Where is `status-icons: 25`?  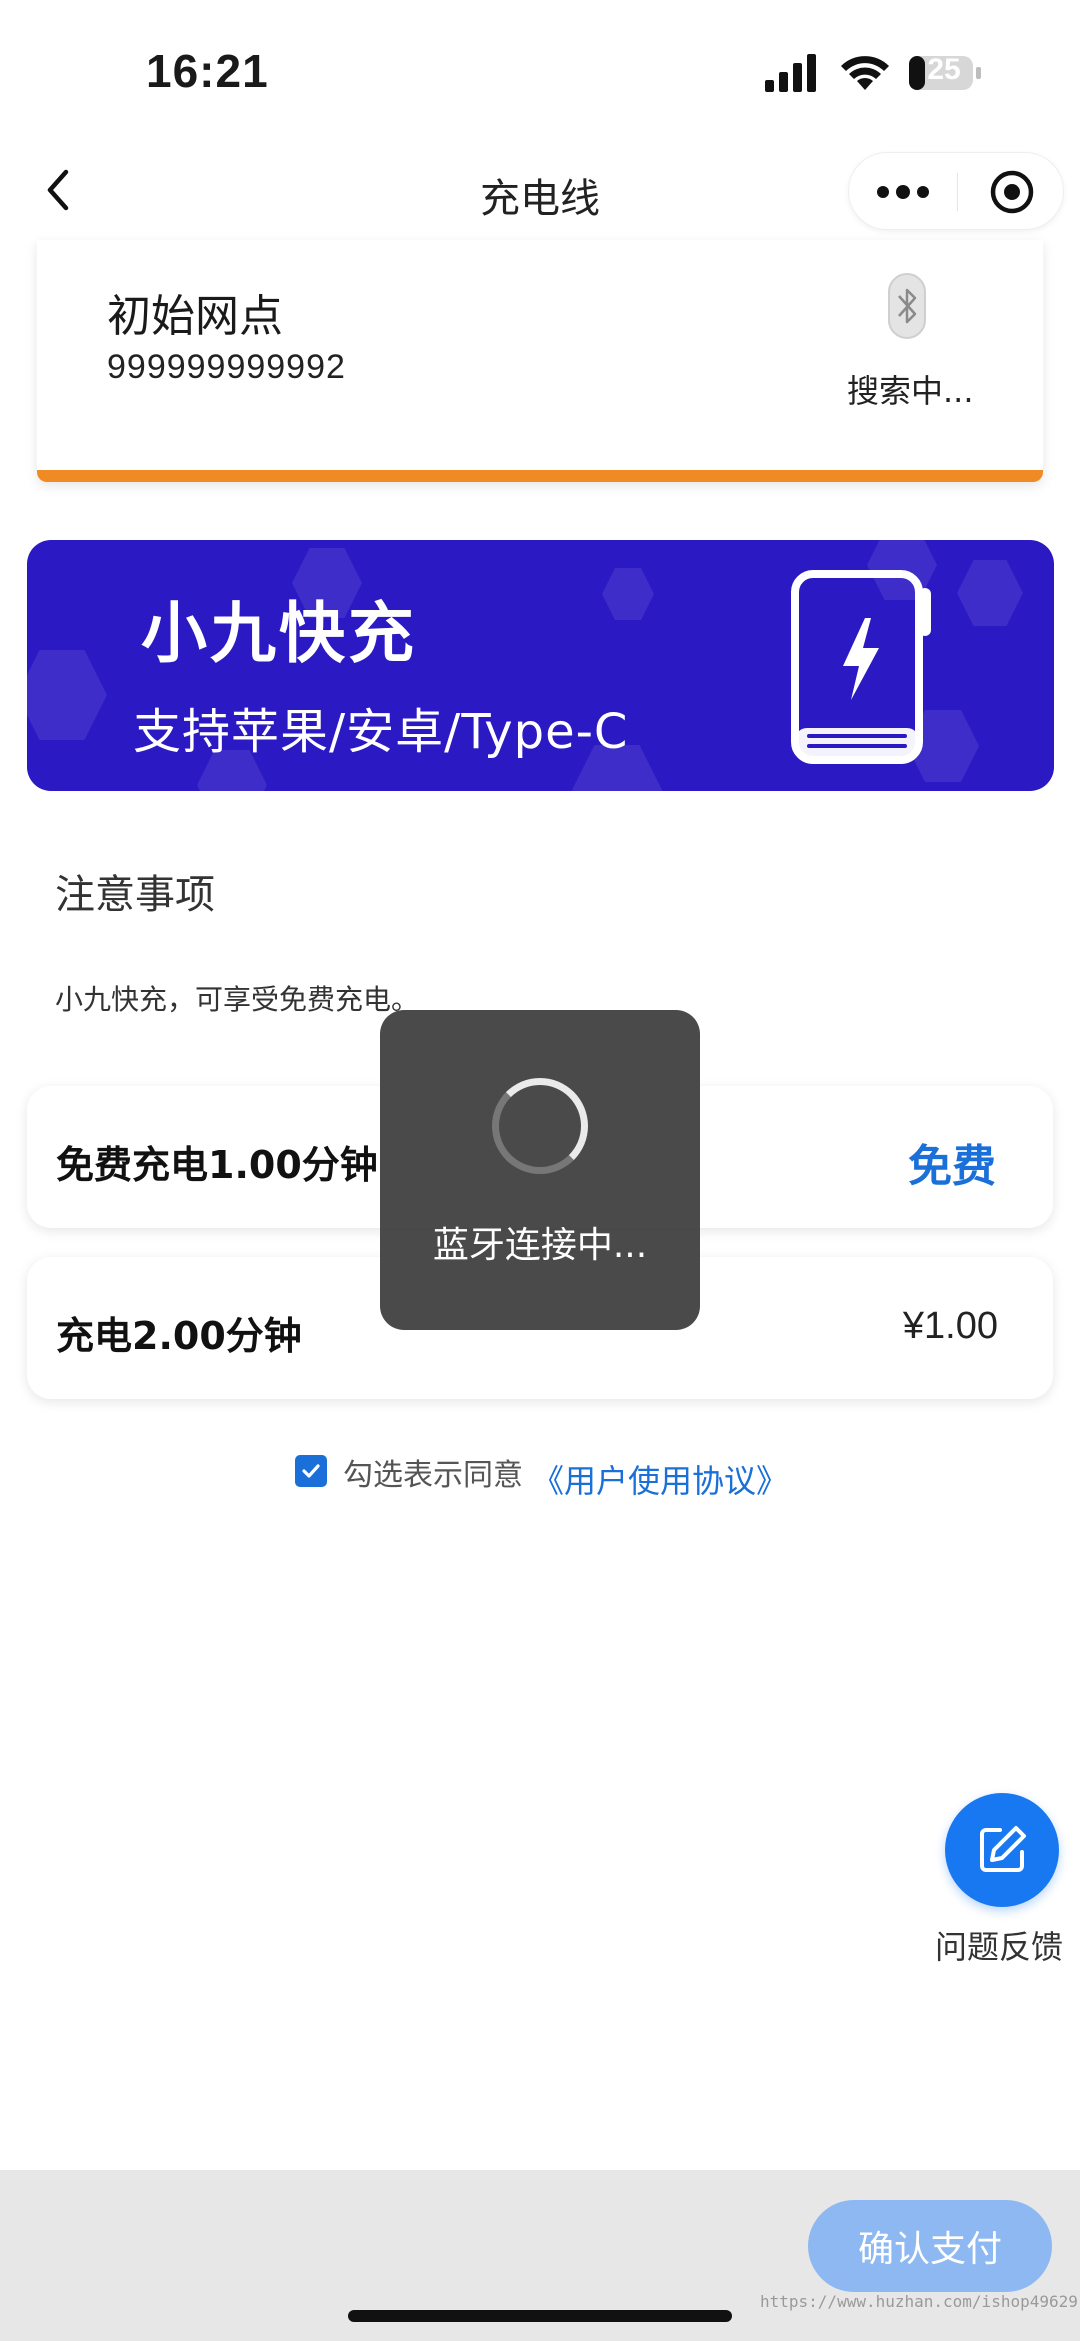 status-icons: 25 is located at coordinates (875, 73).